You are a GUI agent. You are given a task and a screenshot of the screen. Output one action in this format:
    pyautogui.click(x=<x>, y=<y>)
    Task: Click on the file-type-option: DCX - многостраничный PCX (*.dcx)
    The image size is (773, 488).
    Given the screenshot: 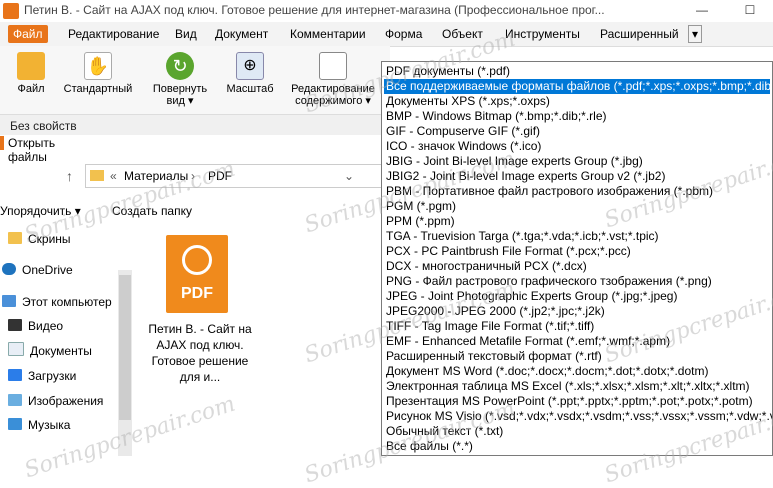 What is the action you would take?
    pyautogui.click(x=577, y=266)
    